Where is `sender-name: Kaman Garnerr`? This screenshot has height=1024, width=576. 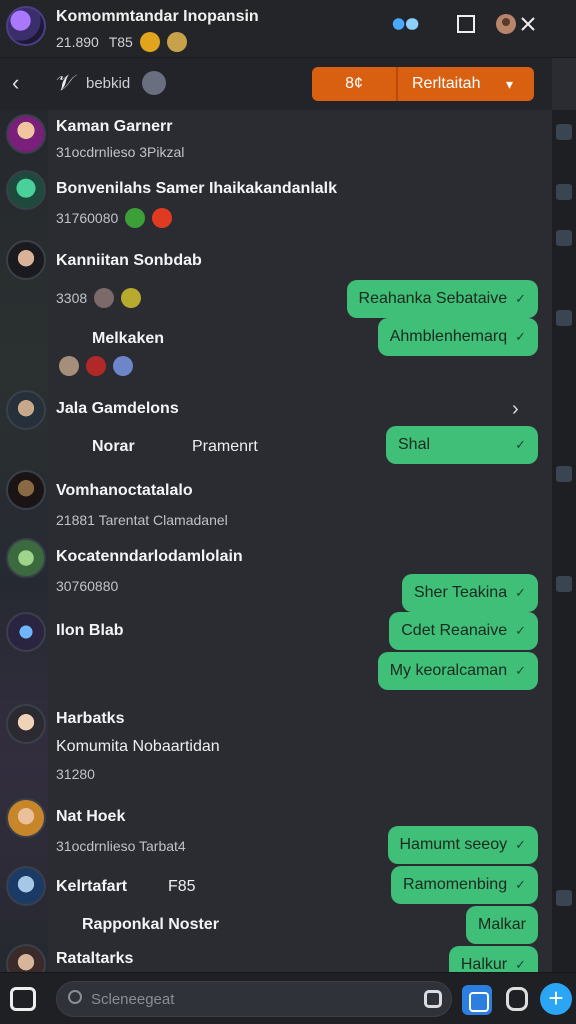
sender-name: Kaman Garnerr is located at coordinates (114, 126).